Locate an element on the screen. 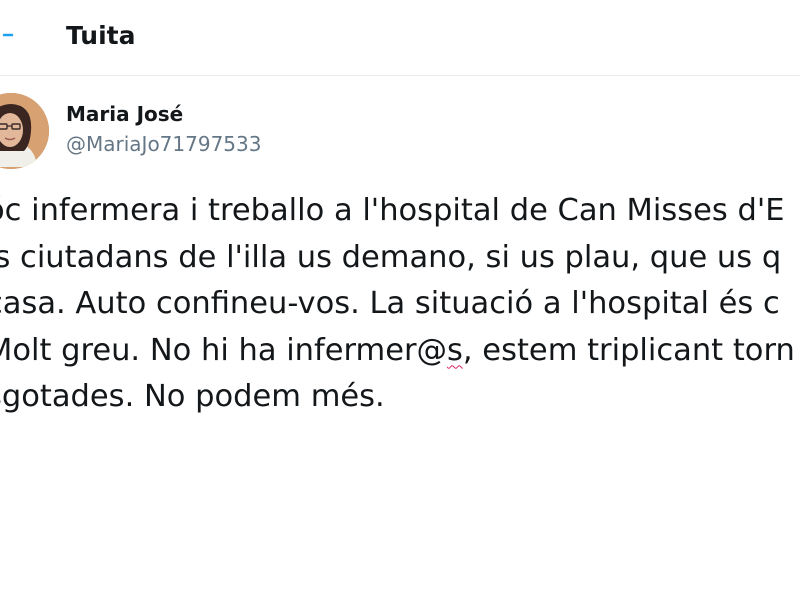 The height and width of the screenshot is (600, 800). tweet-line-4-end: , estem triplicant torn is located at coordinates (628, 350).